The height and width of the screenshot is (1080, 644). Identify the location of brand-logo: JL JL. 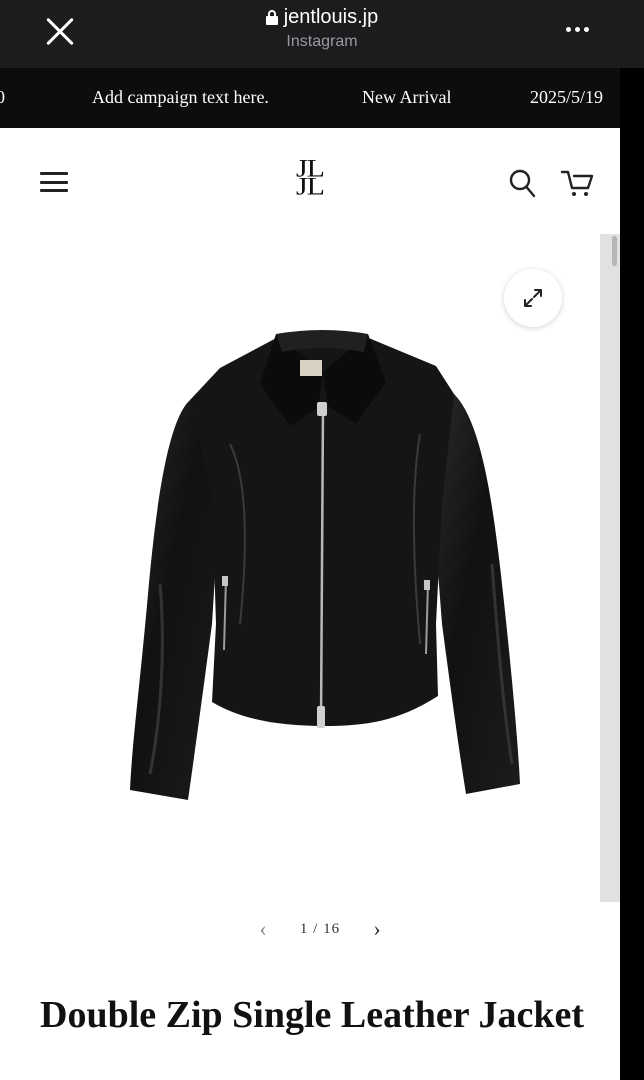
(310, 178).